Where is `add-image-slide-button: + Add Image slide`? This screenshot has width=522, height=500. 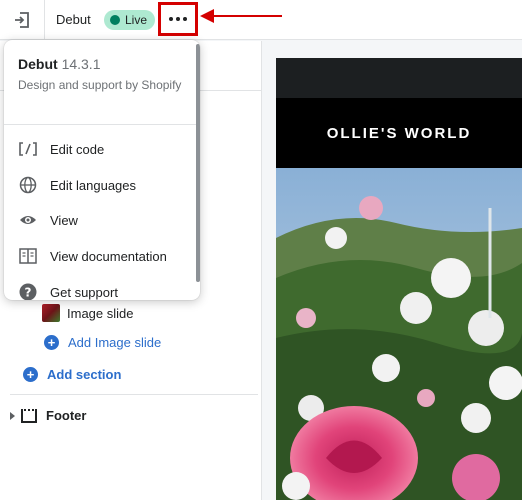
add-image-slide-button: + Add Image slide is located at coordinates (102, 342).